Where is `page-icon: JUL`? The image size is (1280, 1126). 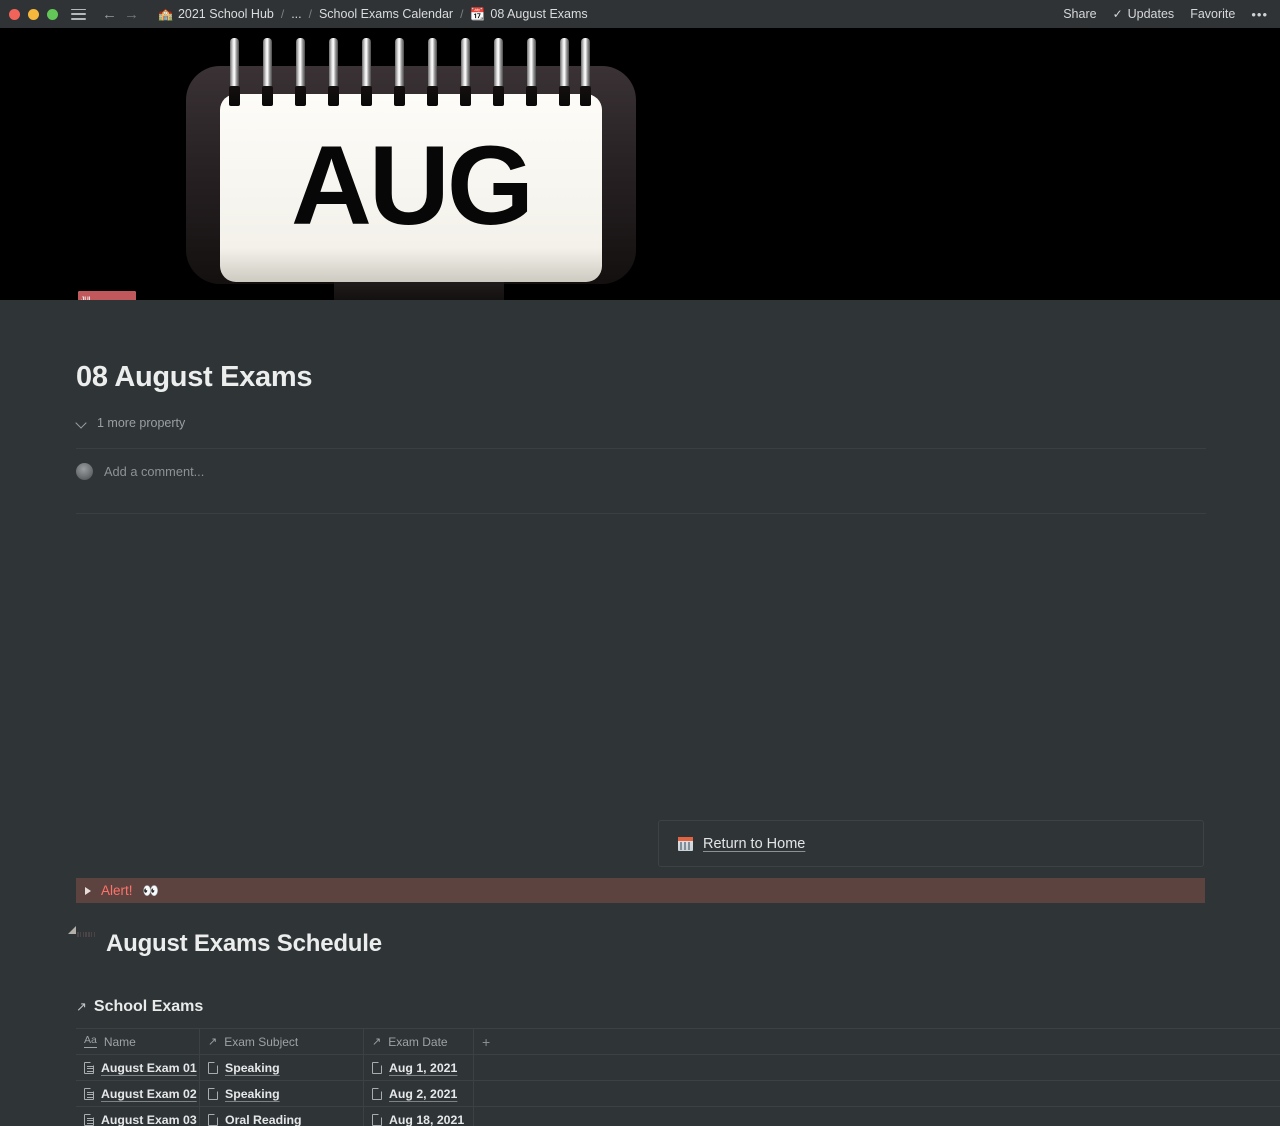 page-icon: JUL is located at coordinates (109, 295).